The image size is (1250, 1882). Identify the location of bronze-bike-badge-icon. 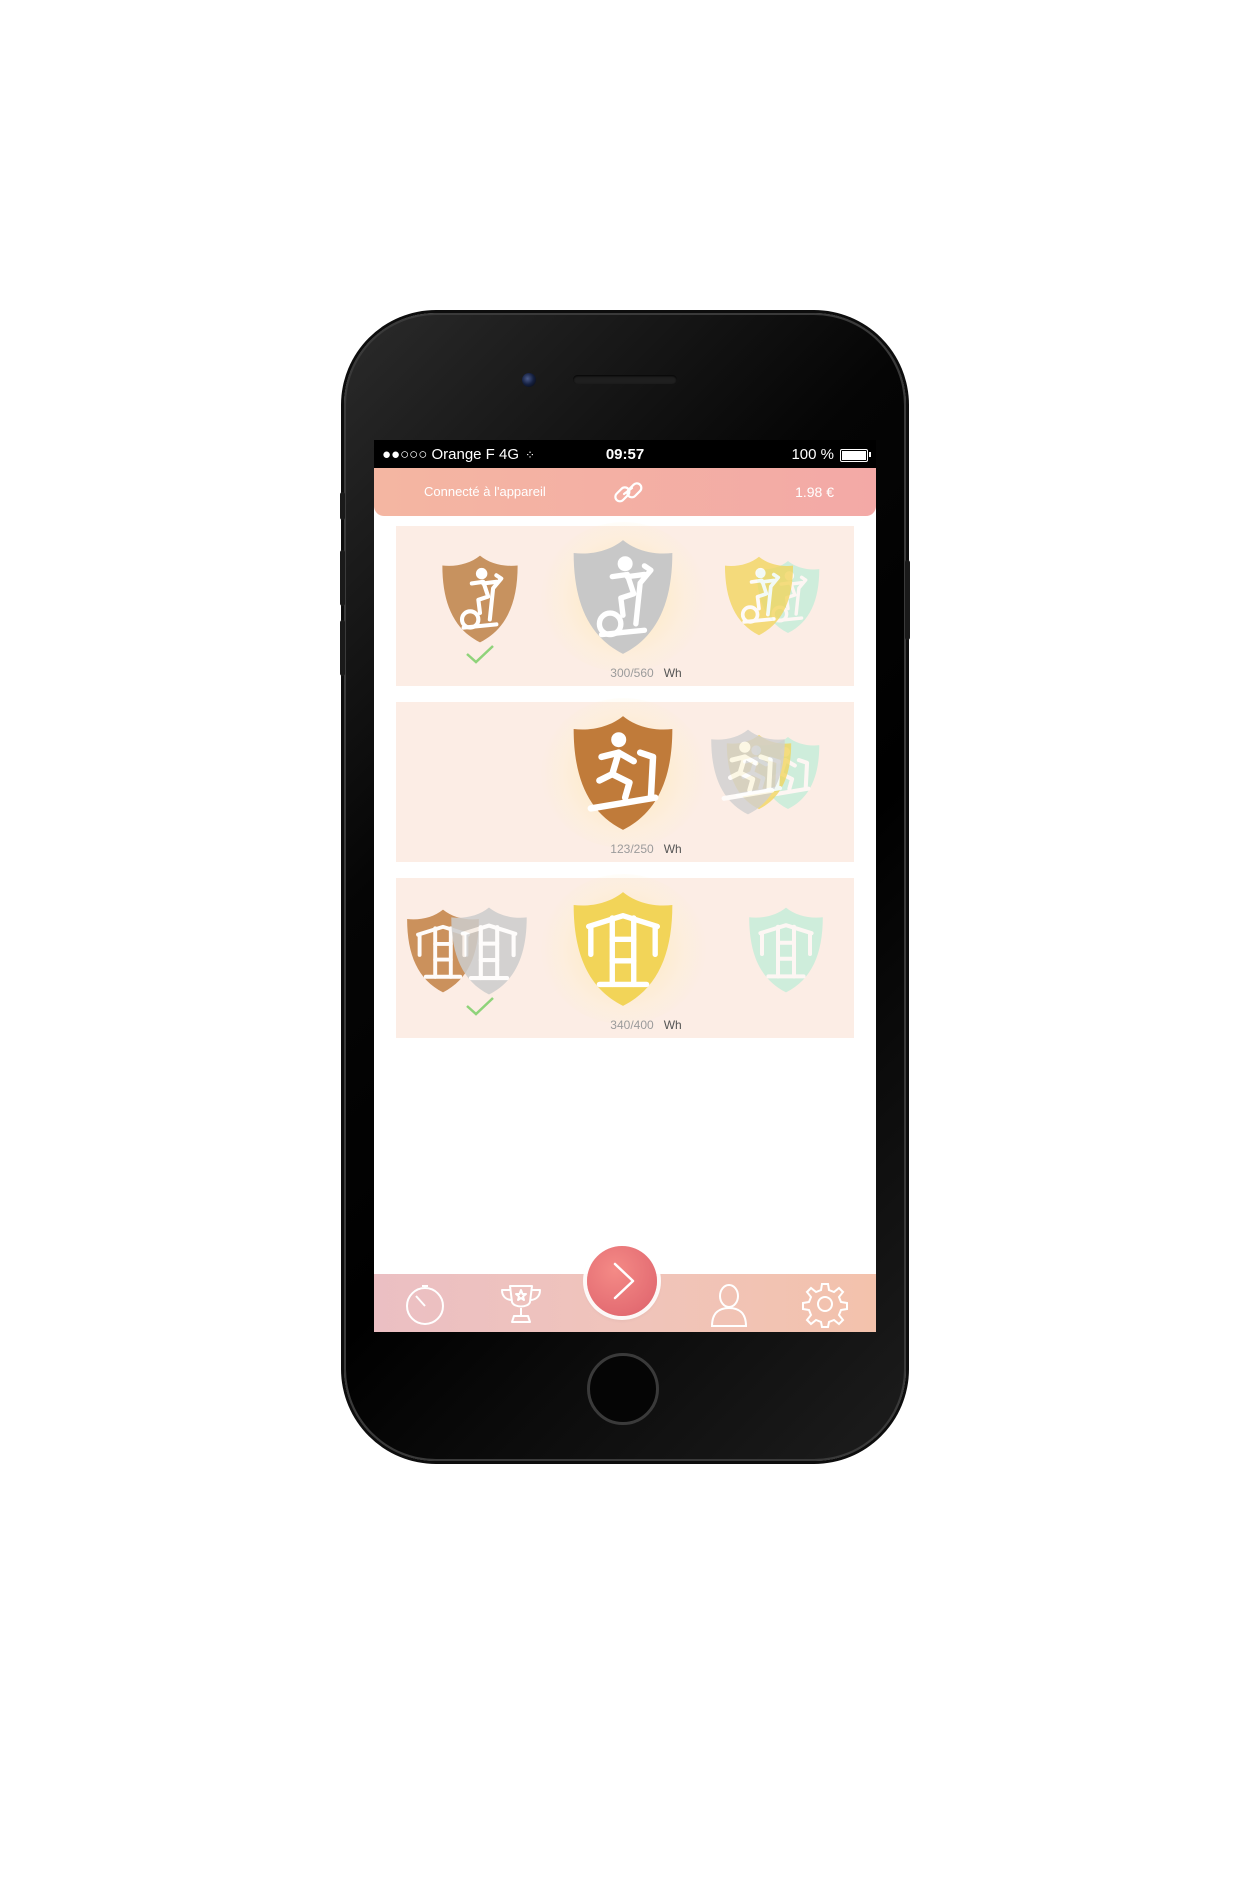
(480, 599).